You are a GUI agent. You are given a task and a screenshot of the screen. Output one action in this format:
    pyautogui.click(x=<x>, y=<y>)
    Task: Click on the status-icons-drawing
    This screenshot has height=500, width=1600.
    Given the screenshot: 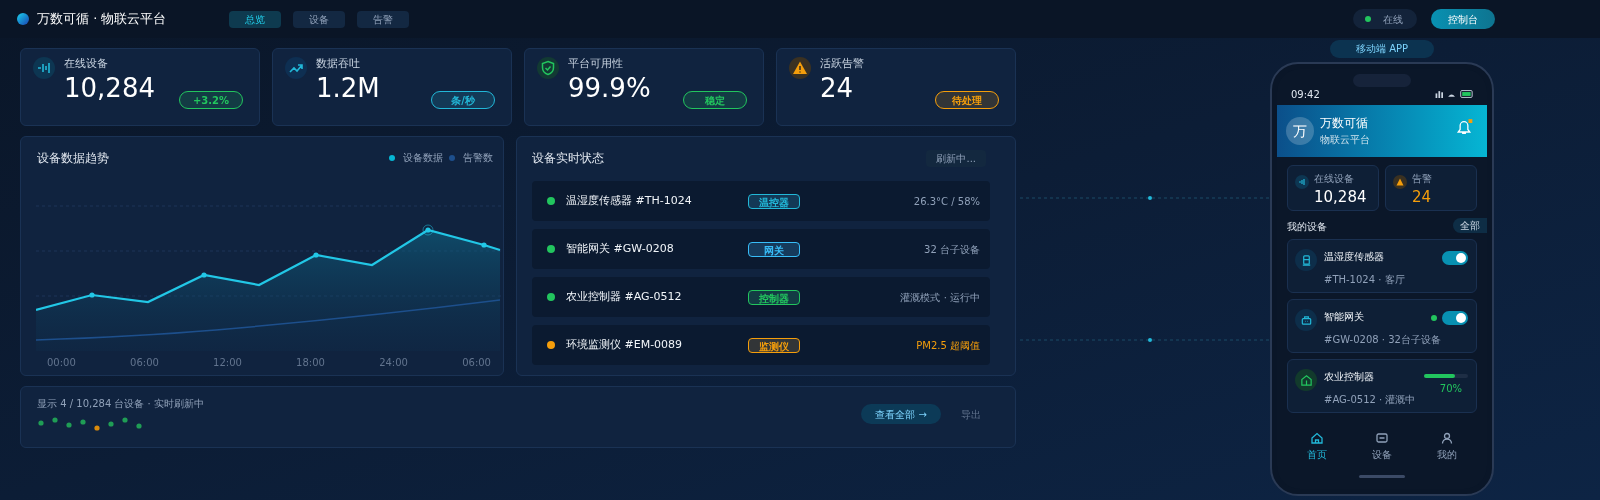 What is the action you would take?
    pyautogui.click(x=1455, y=94)
    